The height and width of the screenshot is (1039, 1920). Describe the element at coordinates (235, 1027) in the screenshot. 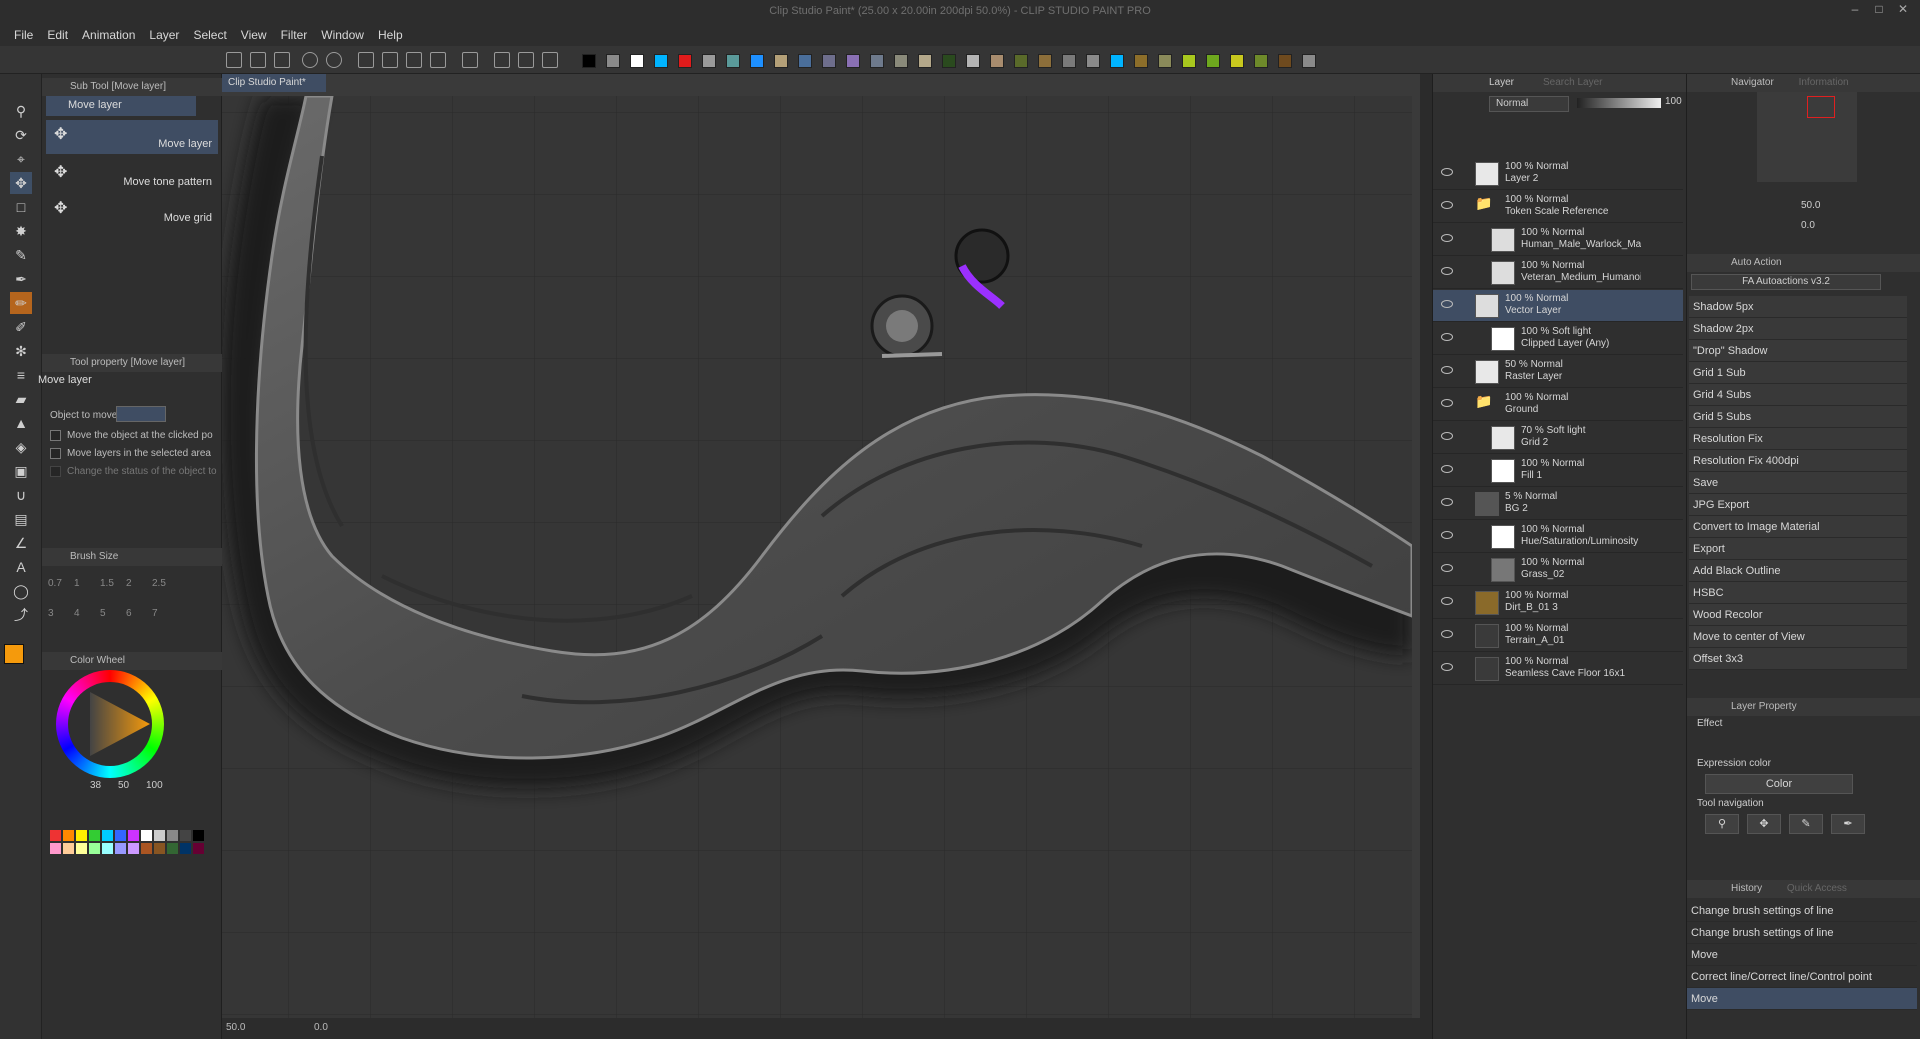

I see `zoom-readout: 50.0` at that location.